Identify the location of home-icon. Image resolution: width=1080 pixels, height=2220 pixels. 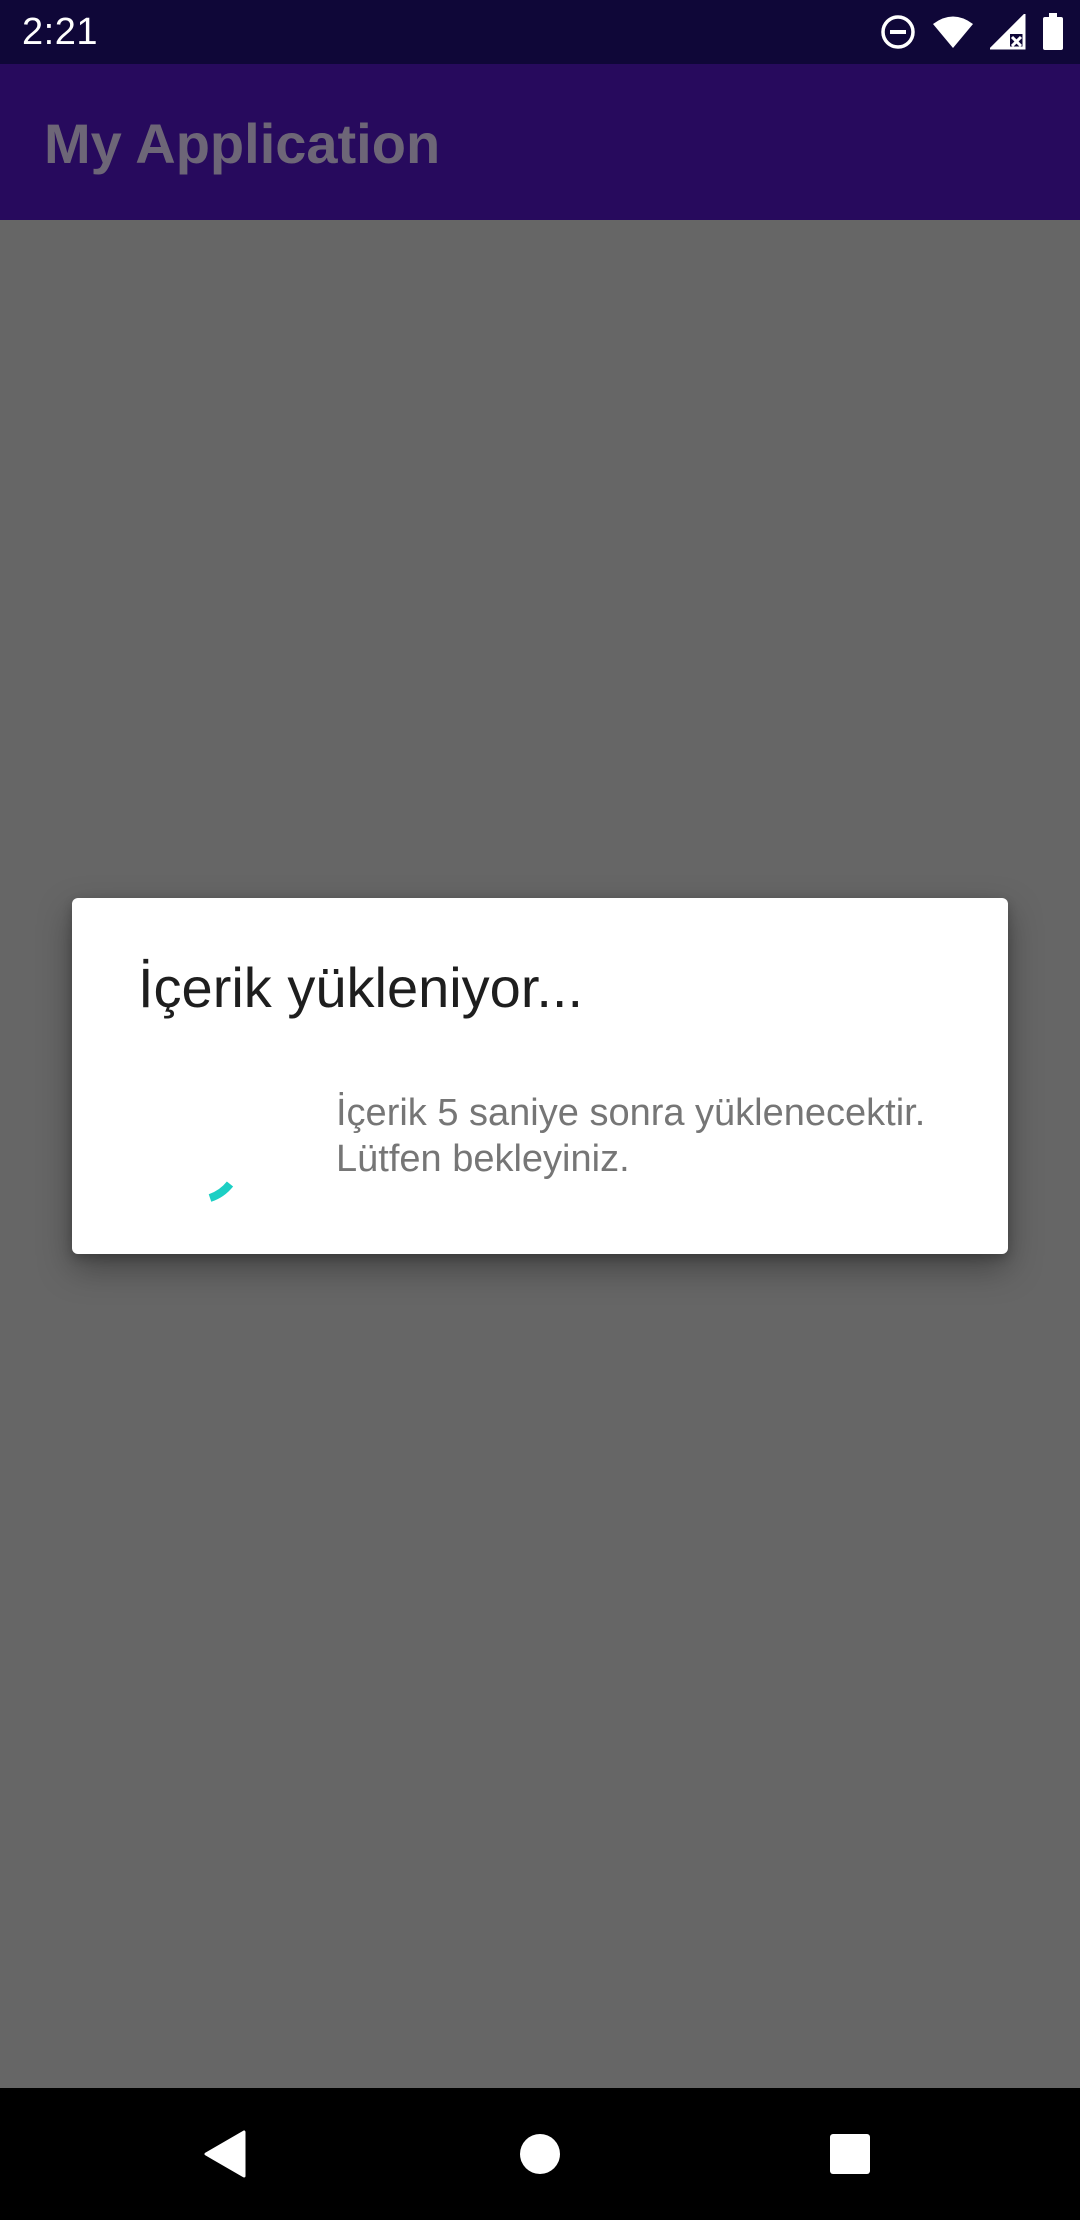
(540, 2154).